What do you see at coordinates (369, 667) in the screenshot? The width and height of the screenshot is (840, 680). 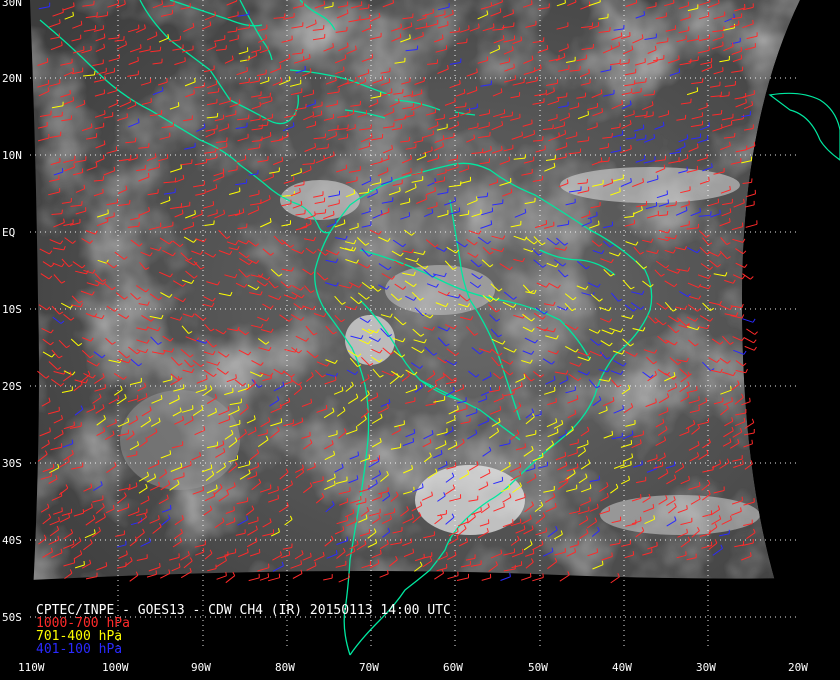 I see `lon-label-70w: 70W` at bounding box center [369, 667].